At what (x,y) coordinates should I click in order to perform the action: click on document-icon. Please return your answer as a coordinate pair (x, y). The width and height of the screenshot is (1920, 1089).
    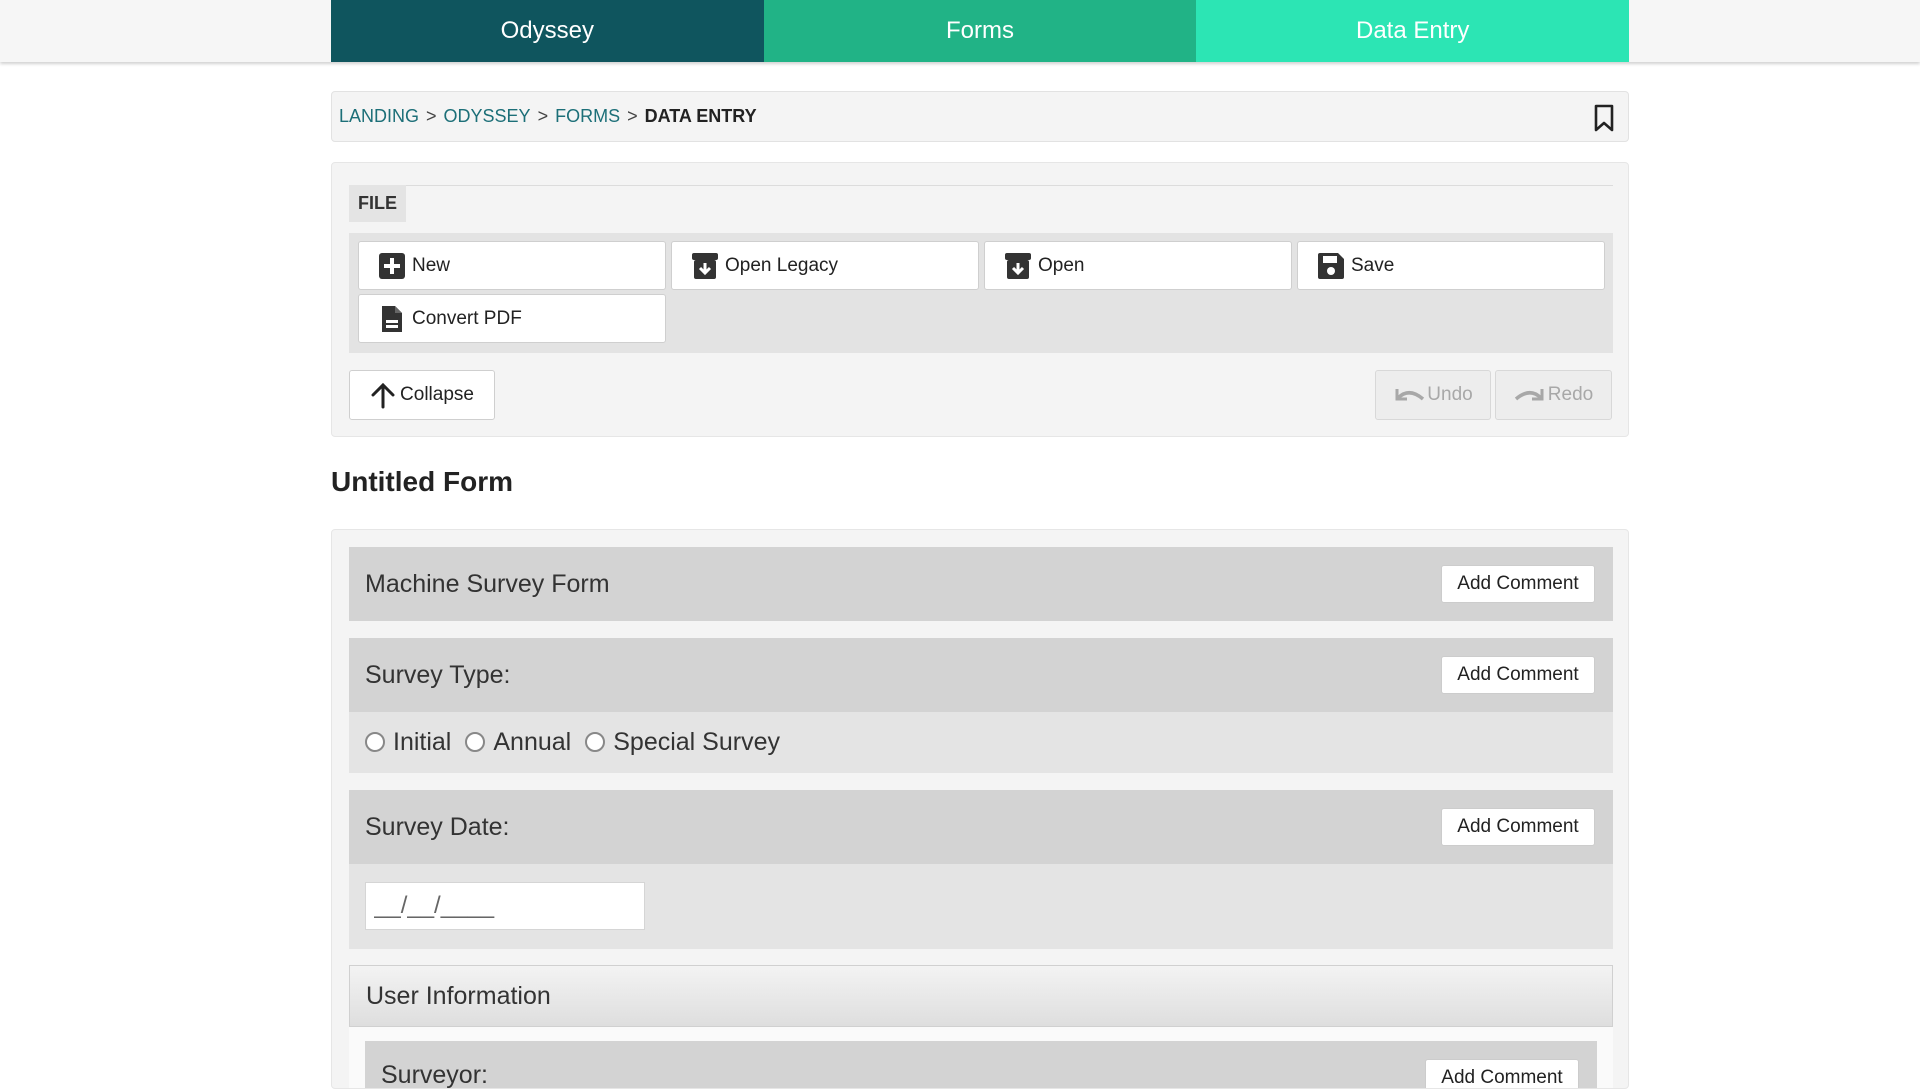
    Looking at the image, I should click on (392, 318).